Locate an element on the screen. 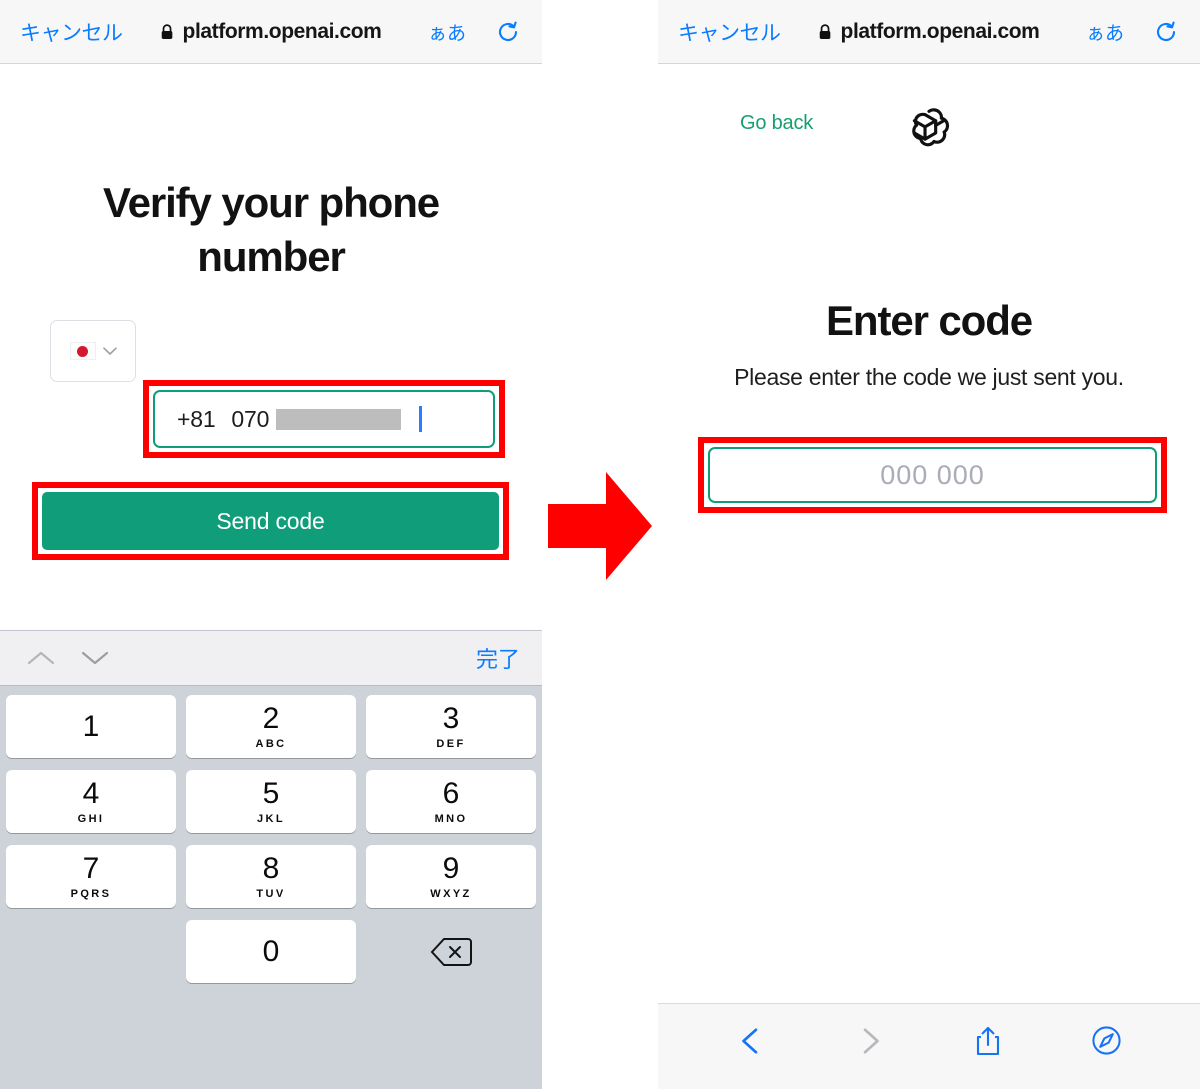  key-9: 9 WXYZ is located at coordinates (451, 876).